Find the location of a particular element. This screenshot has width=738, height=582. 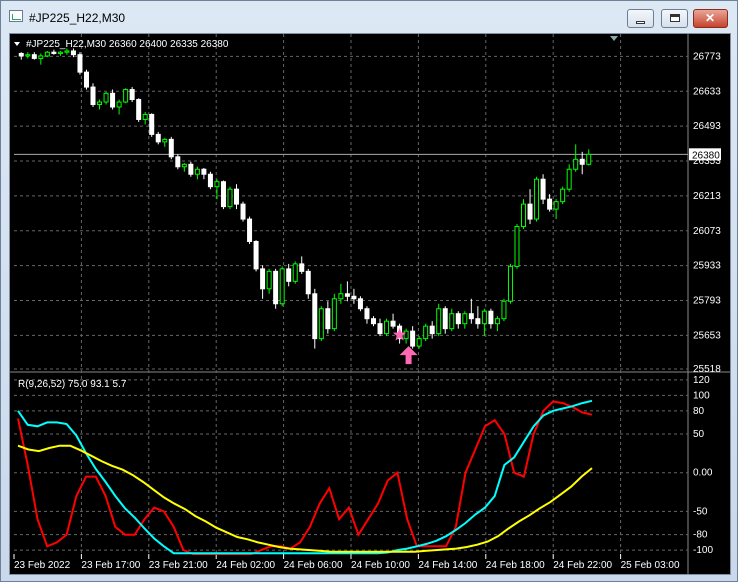

time-tick-label: 24 Feb 02:00 is located at coordinates (245, 565).